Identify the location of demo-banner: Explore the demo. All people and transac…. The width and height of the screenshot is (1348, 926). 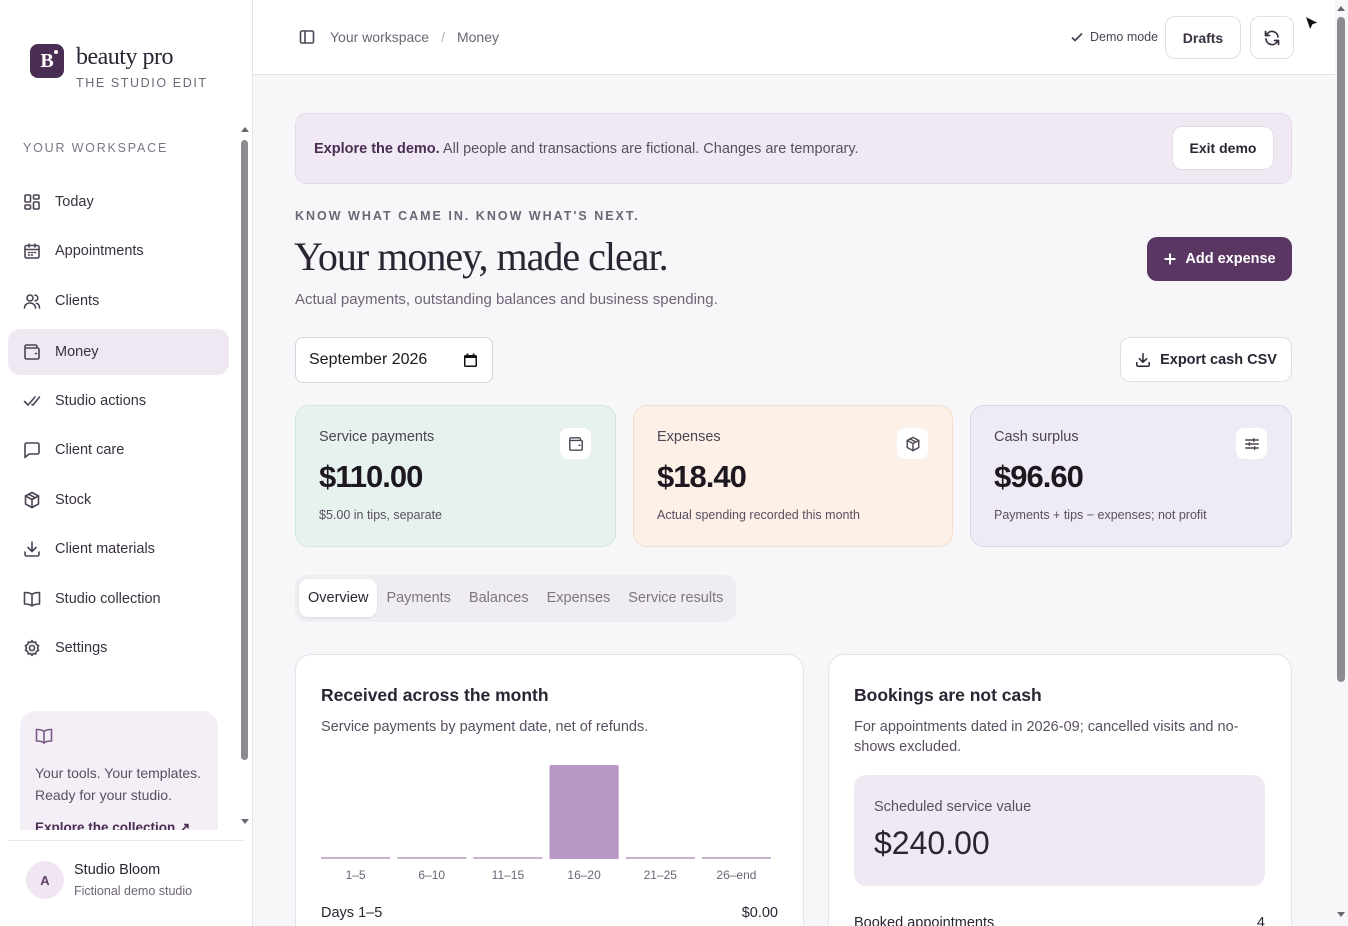
(793, 148).